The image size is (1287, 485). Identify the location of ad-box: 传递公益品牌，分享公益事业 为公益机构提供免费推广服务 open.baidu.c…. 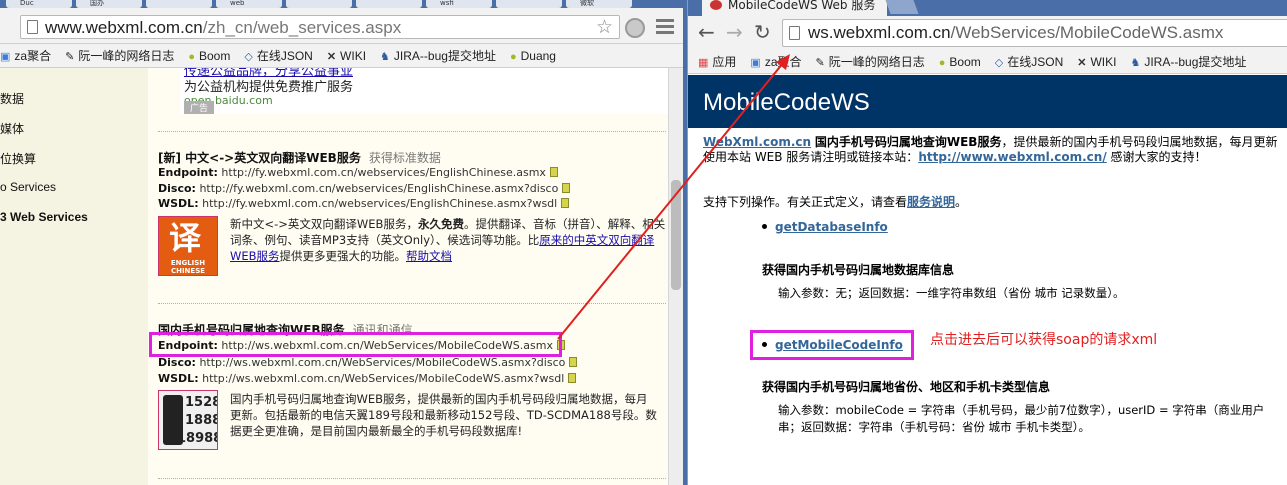
(424, 91).